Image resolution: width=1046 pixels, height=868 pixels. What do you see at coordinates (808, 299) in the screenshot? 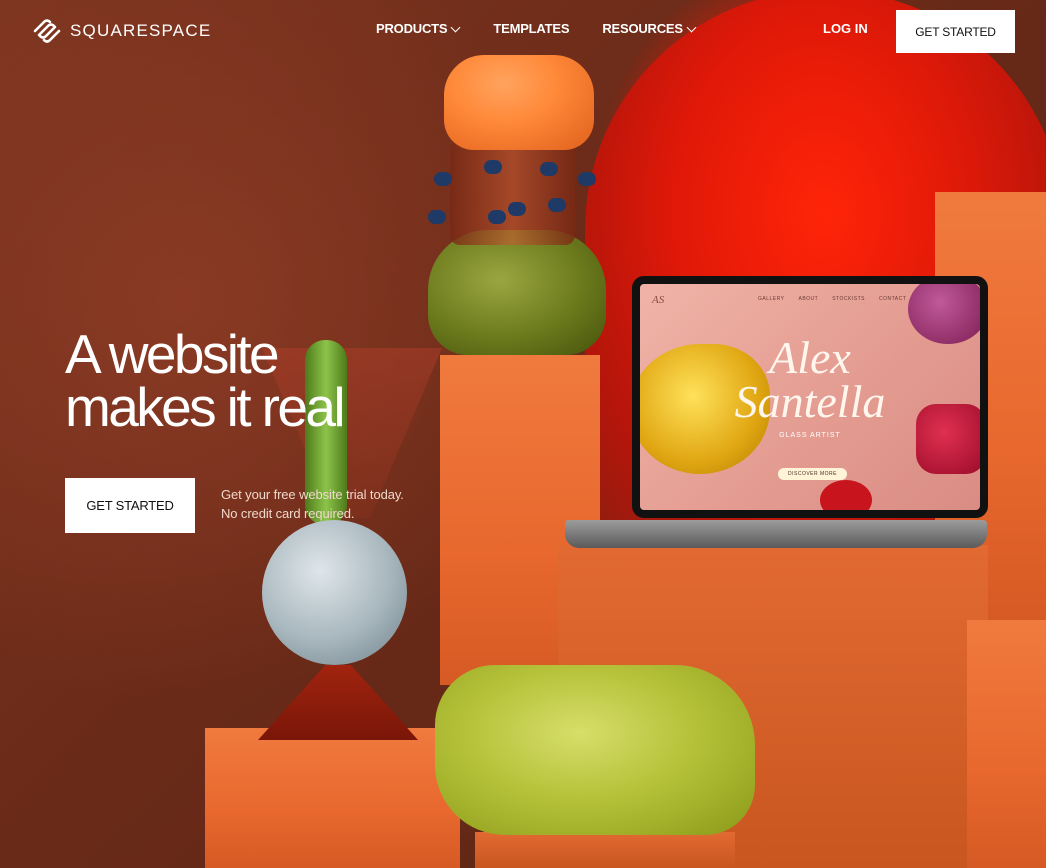
I see `mini-nav-item: ABOUT` at bounding box center [808, 299].